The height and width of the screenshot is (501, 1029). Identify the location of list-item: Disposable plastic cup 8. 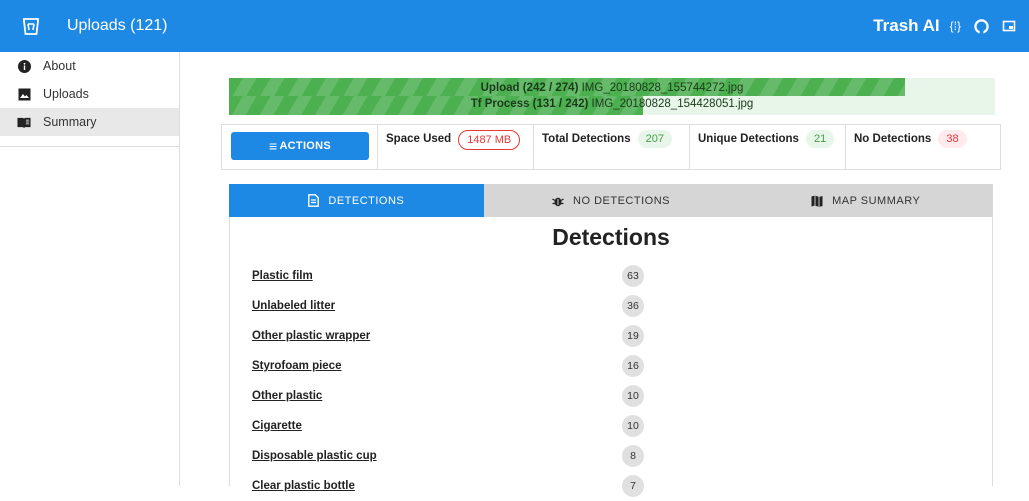
(612, 456).